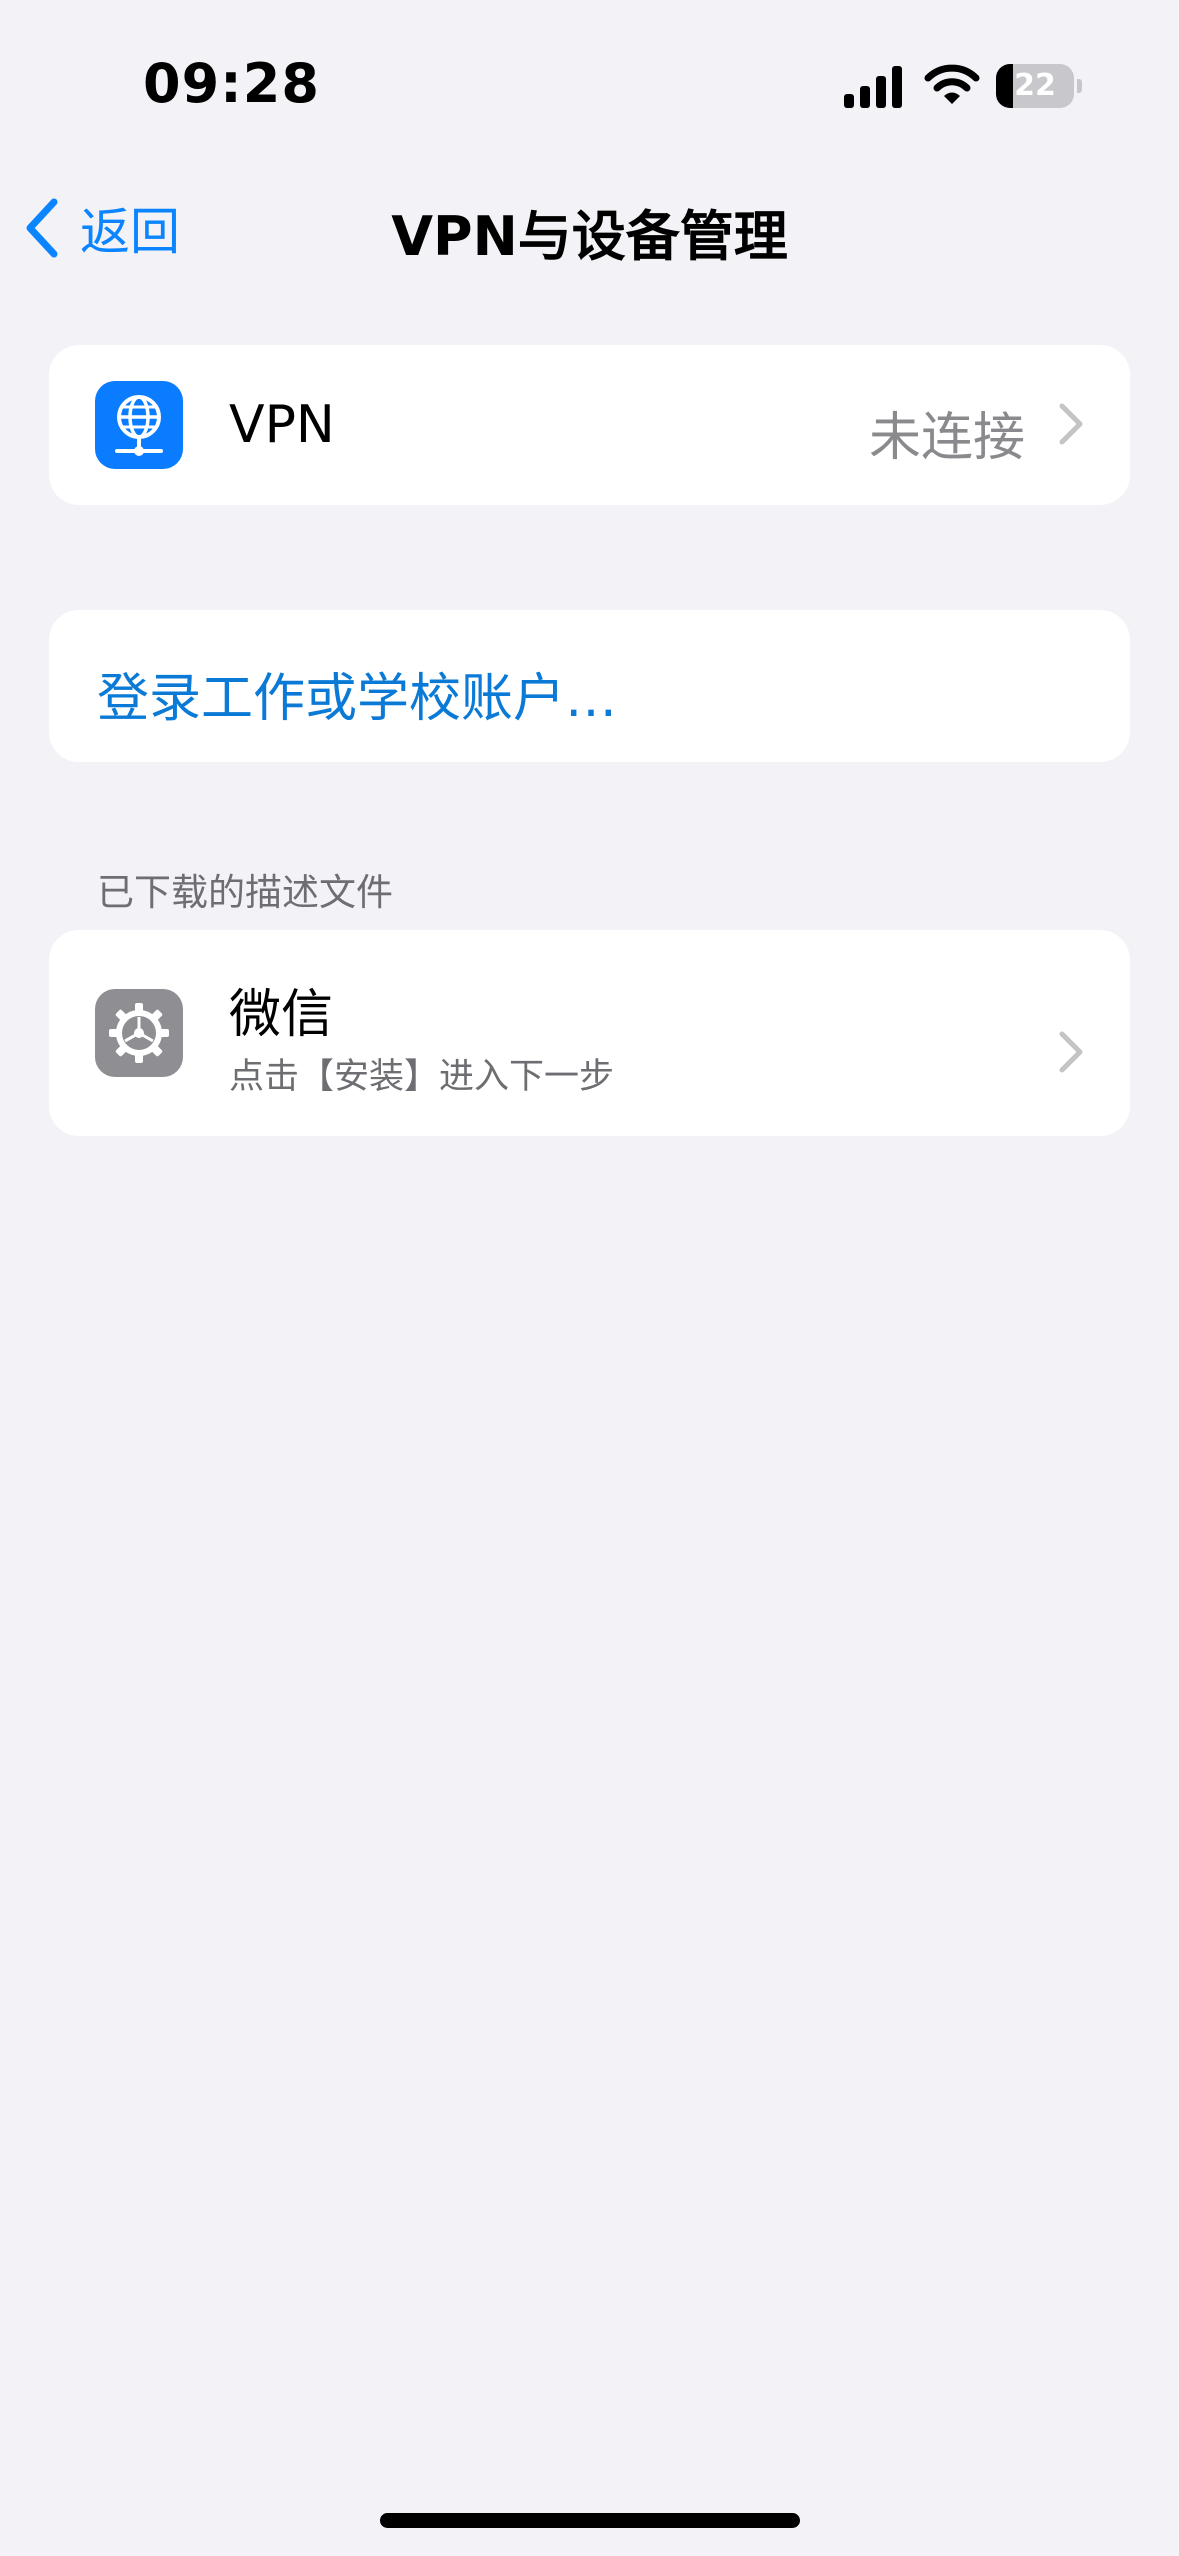 The width and height of the screenshot is (1179, 2556). What do you see at coordinates (946, 438) in the screenshot?
I see `vpn-status: 未连接` at bounding box center [946, 438].